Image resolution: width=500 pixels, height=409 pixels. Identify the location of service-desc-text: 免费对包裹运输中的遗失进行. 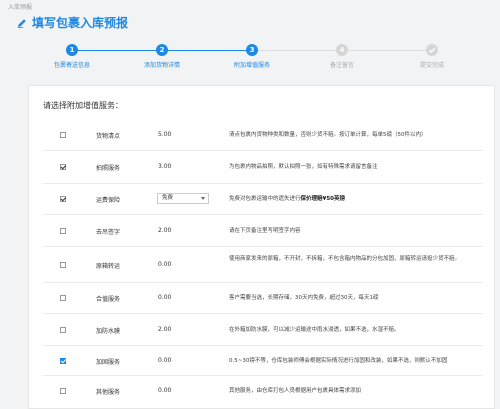
(265, 199).